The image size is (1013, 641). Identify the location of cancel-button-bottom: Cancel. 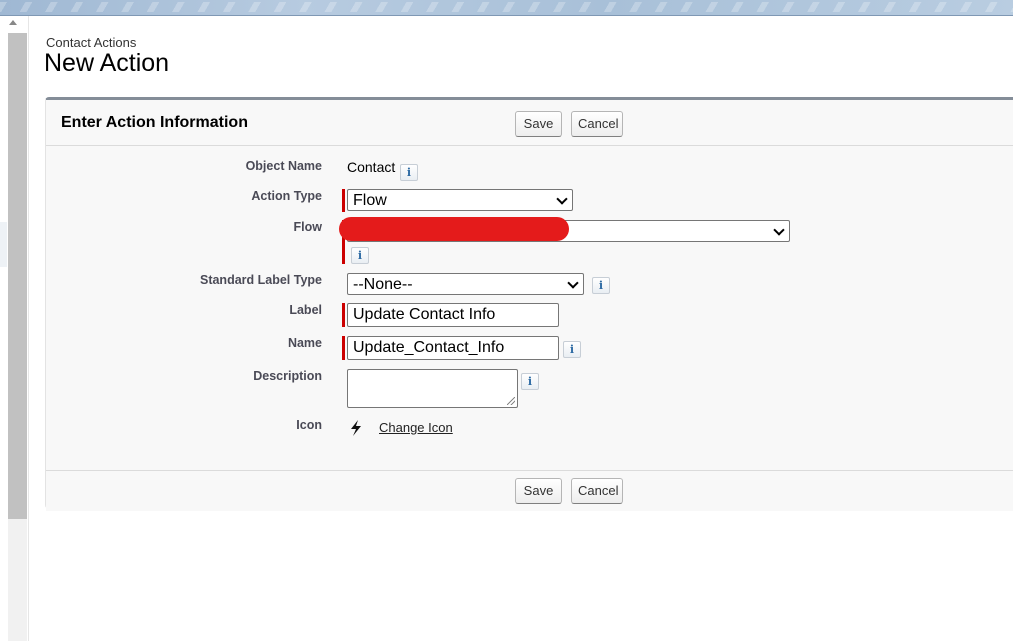
(597, 491).